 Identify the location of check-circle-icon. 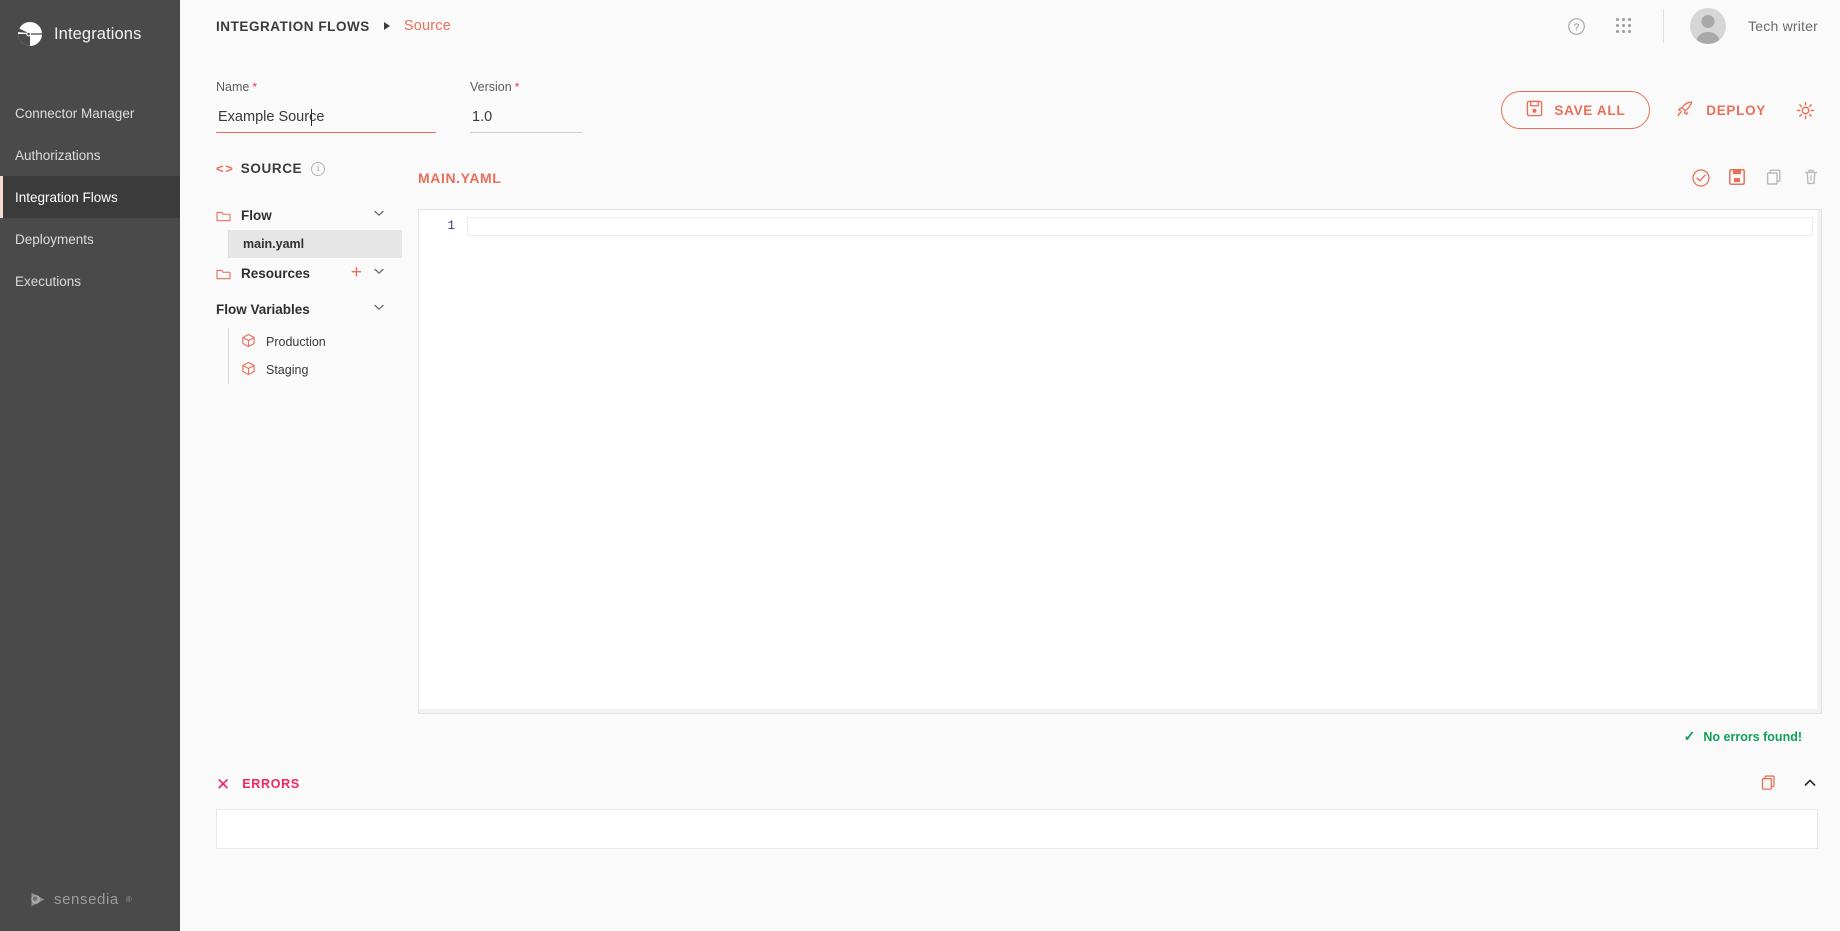
(1701, 178).